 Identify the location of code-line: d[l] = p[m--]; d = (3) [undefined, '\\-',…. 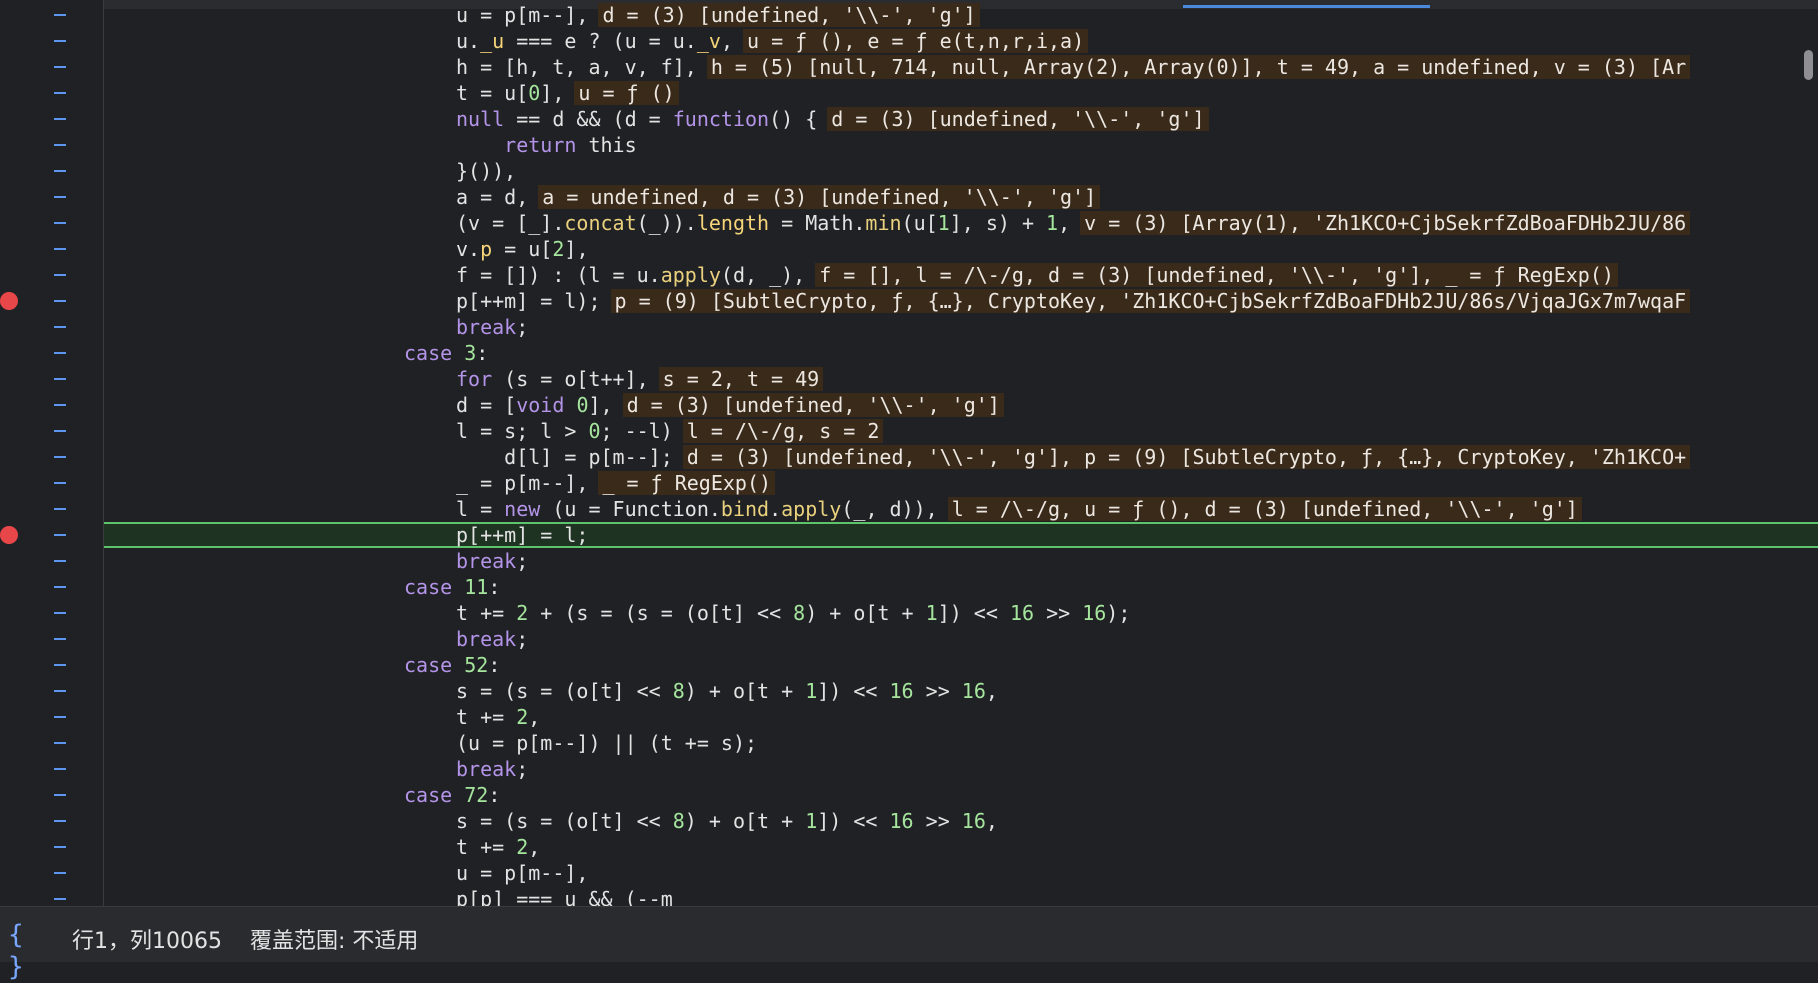
(961, 457).